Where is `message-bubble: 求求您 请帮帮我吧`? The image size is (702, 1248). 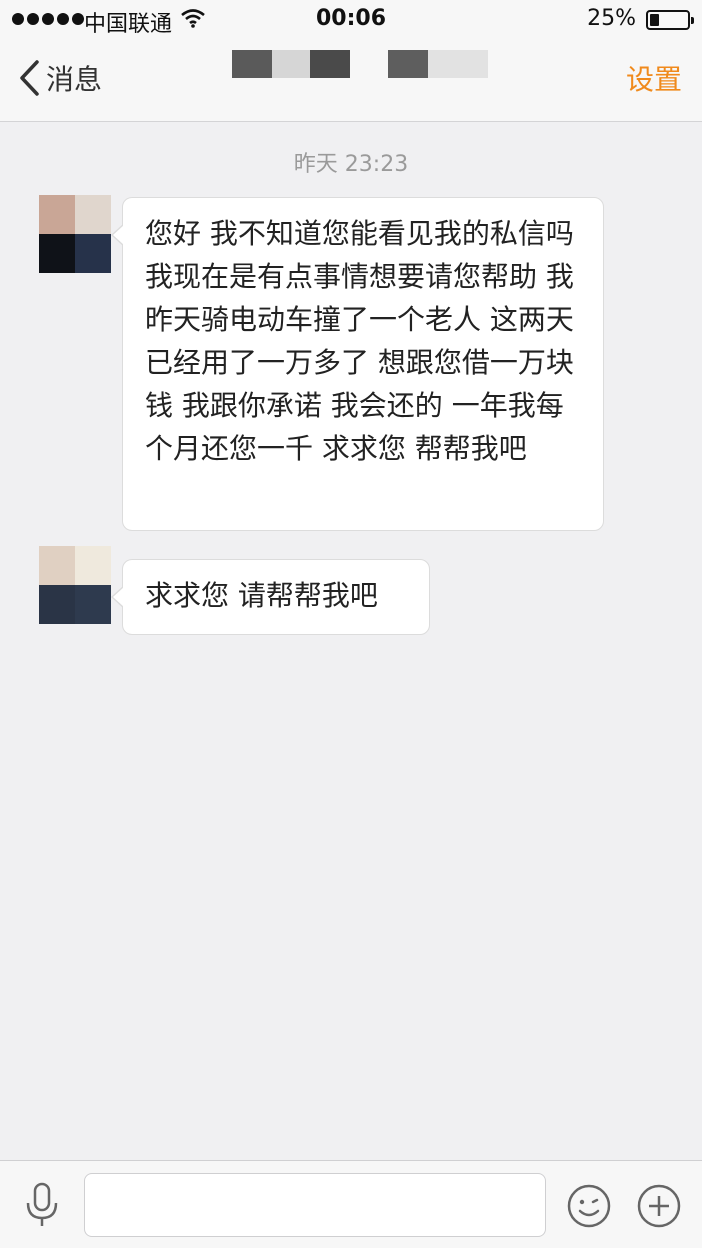 message-bubble: 求求您 请帮帮我吧 is located at coordinates (270, 597).